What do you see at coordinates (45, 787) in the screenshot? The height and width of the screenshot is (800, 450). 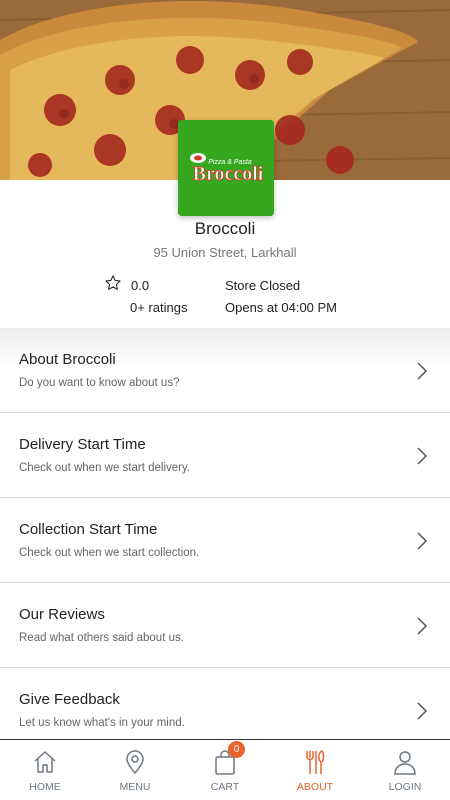 I see `tab-label: HOME` at bounding box center [45, 787].